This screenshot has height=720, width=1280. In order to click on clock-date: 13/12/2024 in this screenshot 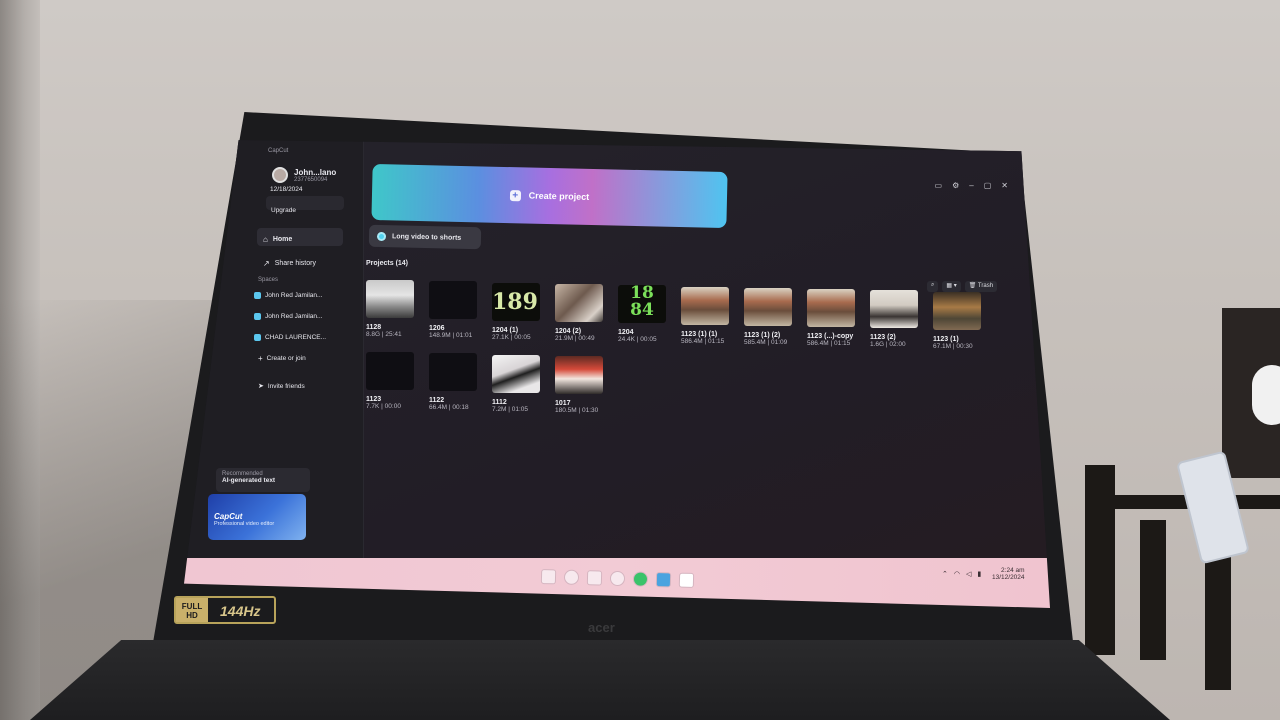, I will do `click(1008, 577)`.